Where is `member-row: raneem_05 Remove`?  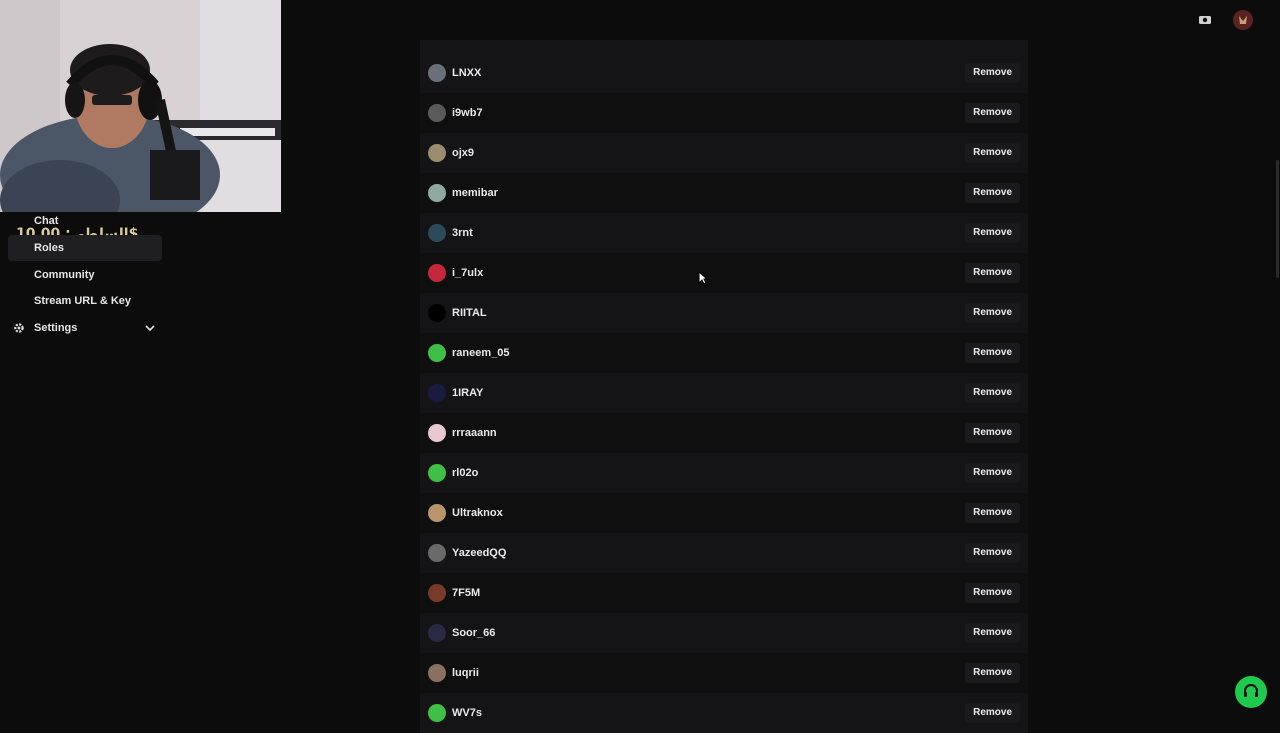 member-row: raneem_05 Remove is located at coordinates (724, 353).